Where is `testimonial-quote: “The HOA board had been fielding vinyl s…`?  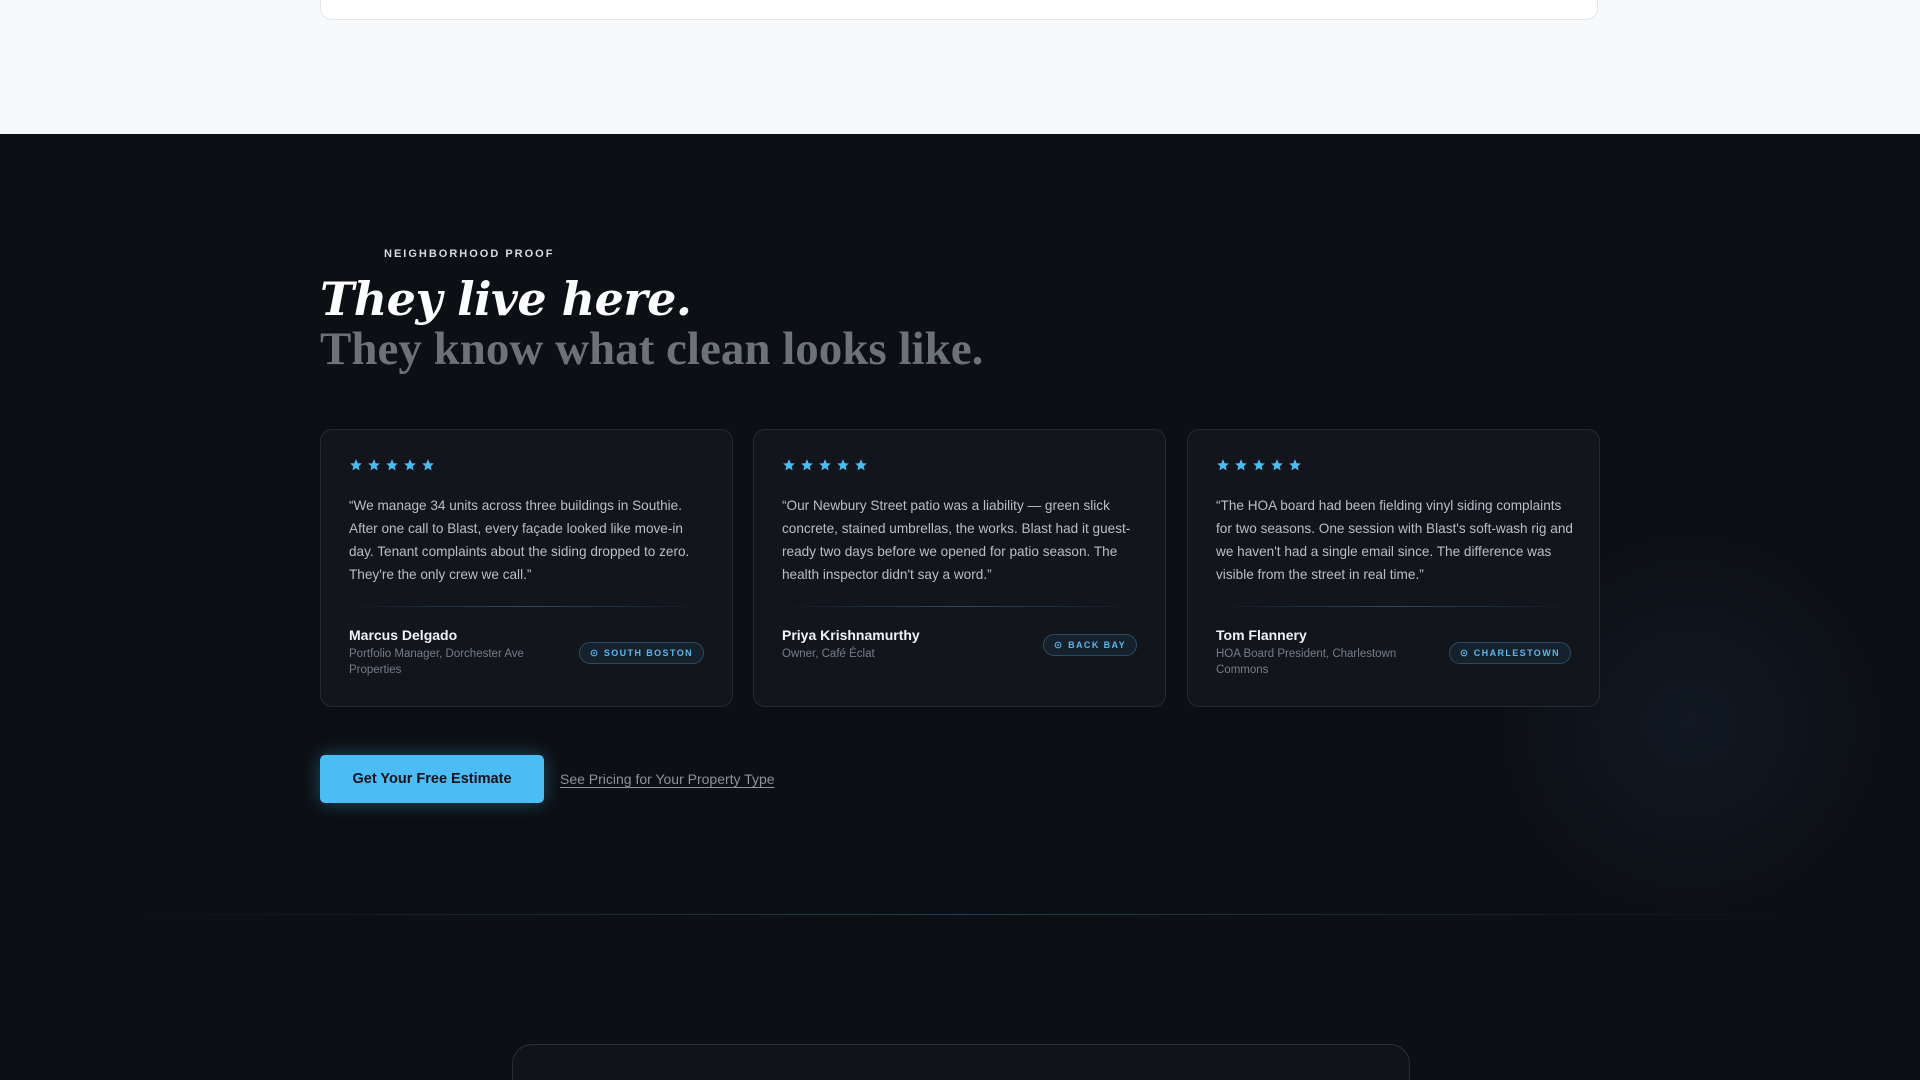
testimonial-quote: “The HOA board had been fielding vinyl s… is located at coordinates (1394, 540).